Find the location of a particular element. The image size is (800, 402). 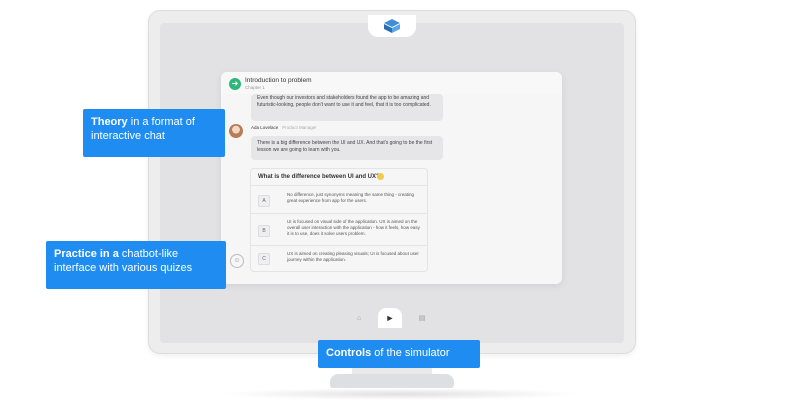

option-letter: A is located at coordinates (264, 201).